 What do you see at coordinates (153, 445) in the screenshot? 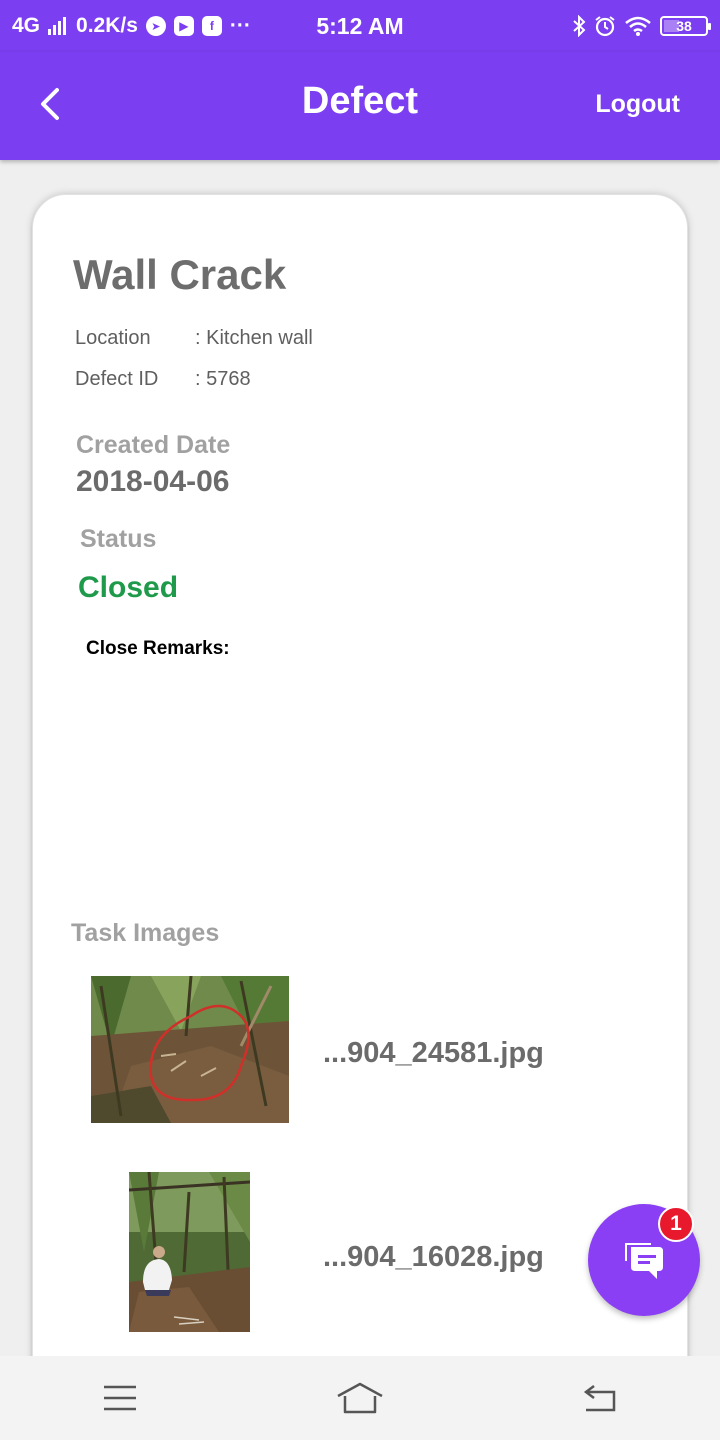
I see `created-date-label: Created Date` at bounding box center [153, 445].